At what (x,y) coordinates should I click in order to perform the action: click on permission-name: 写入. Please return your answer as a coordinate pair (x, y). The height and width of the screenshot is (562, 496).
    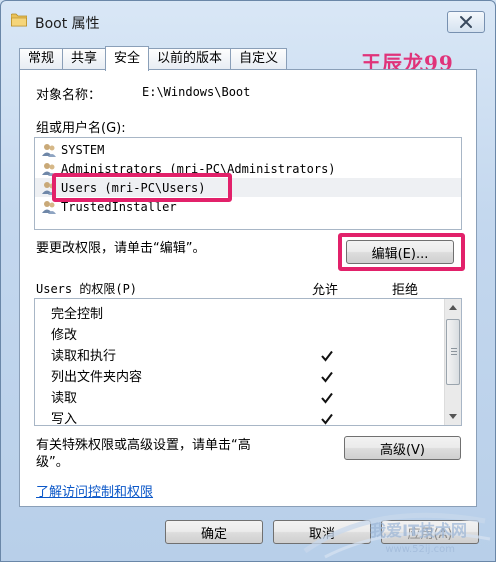
    Looking at the image, I should click on (64, 419).